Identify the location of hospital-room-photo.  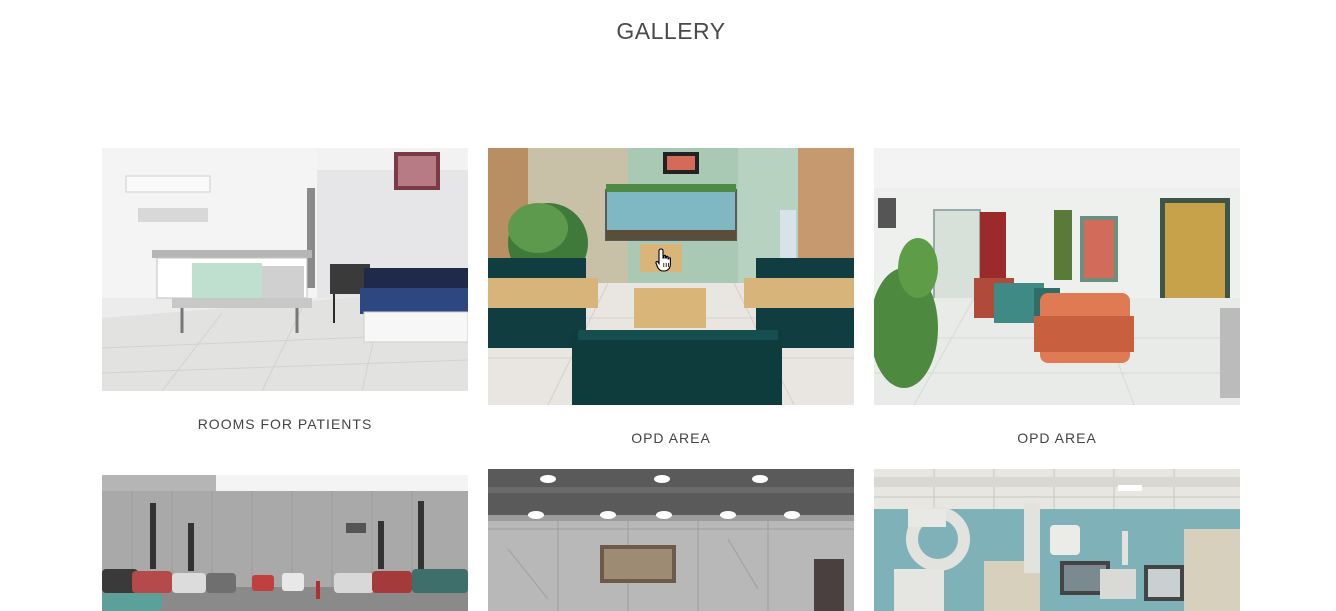
(285, 269).